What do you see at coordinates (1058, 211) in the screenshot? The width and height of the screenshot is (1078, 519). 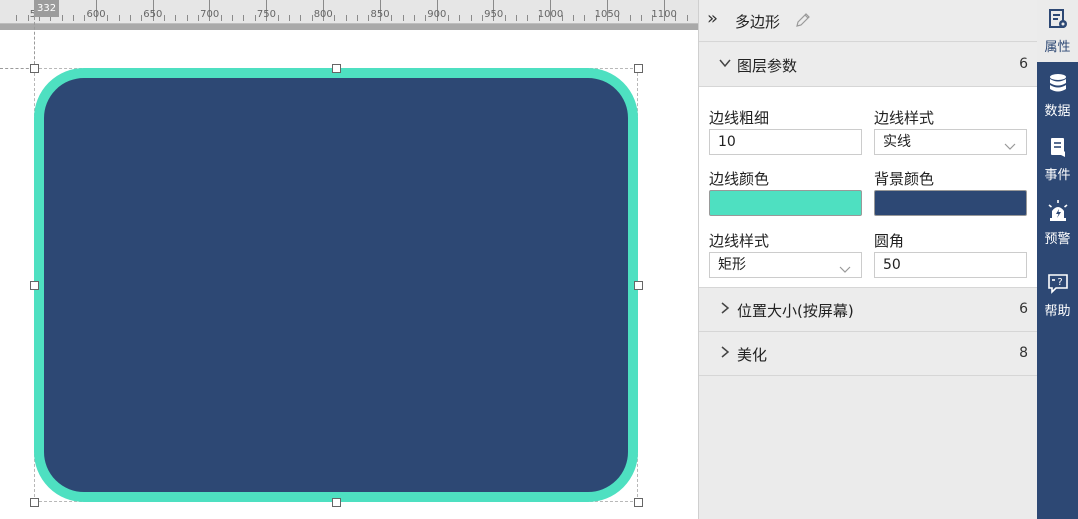 I see `alarm-icon` at bounding box center [1058, 211].